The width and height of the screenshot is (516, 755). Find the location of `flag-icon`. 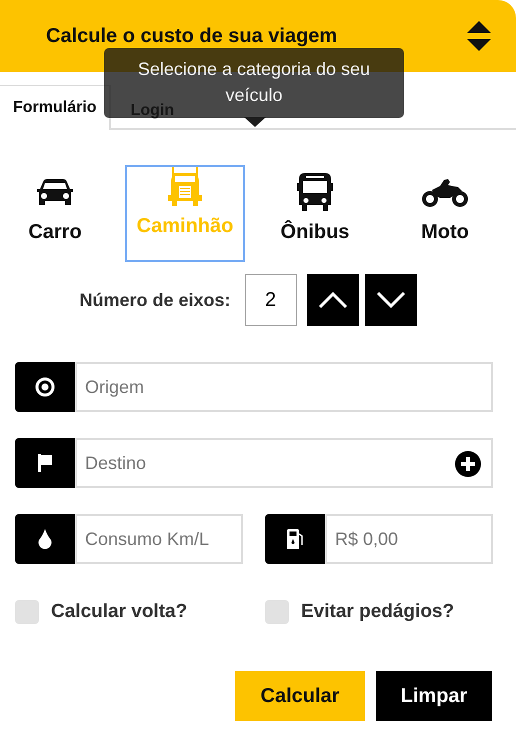

flag-icon is located at coordinates (45, 463).